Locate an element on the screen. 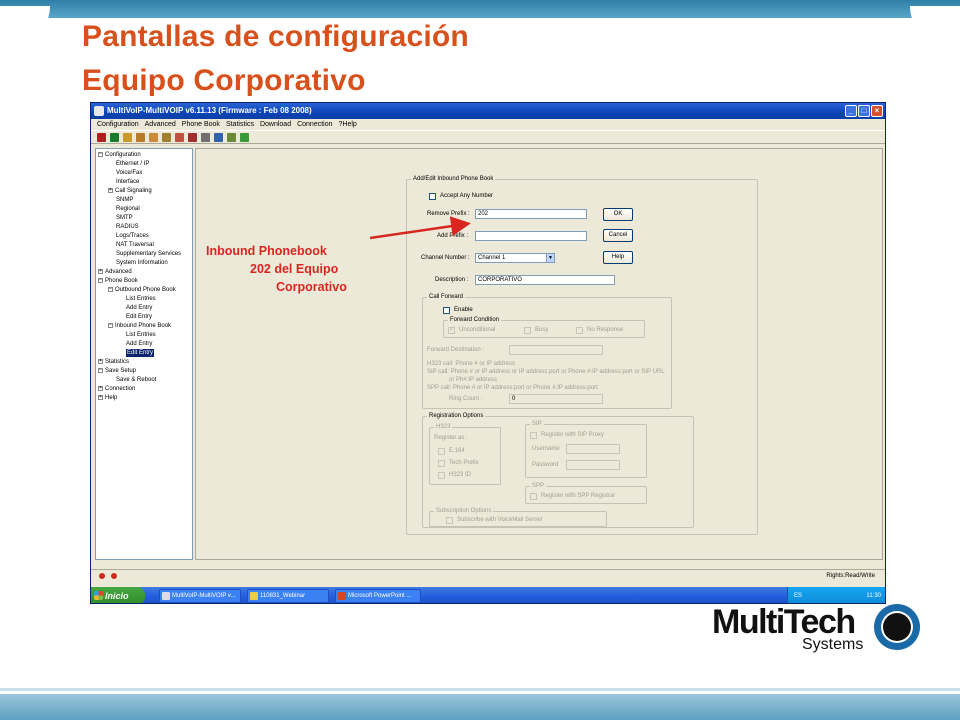 Image resolution: width=960 pixels, height=720 pixels. channel-number-select: Channel 1 ▼ is located at coordinates (515, 258).